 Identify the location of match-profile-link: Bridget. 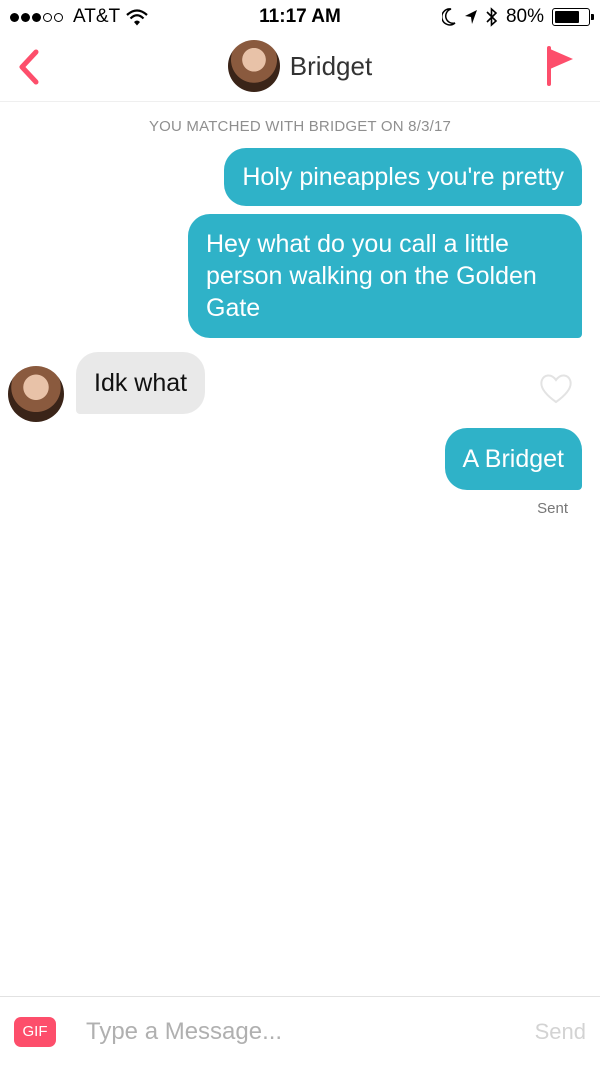
(300, 66).